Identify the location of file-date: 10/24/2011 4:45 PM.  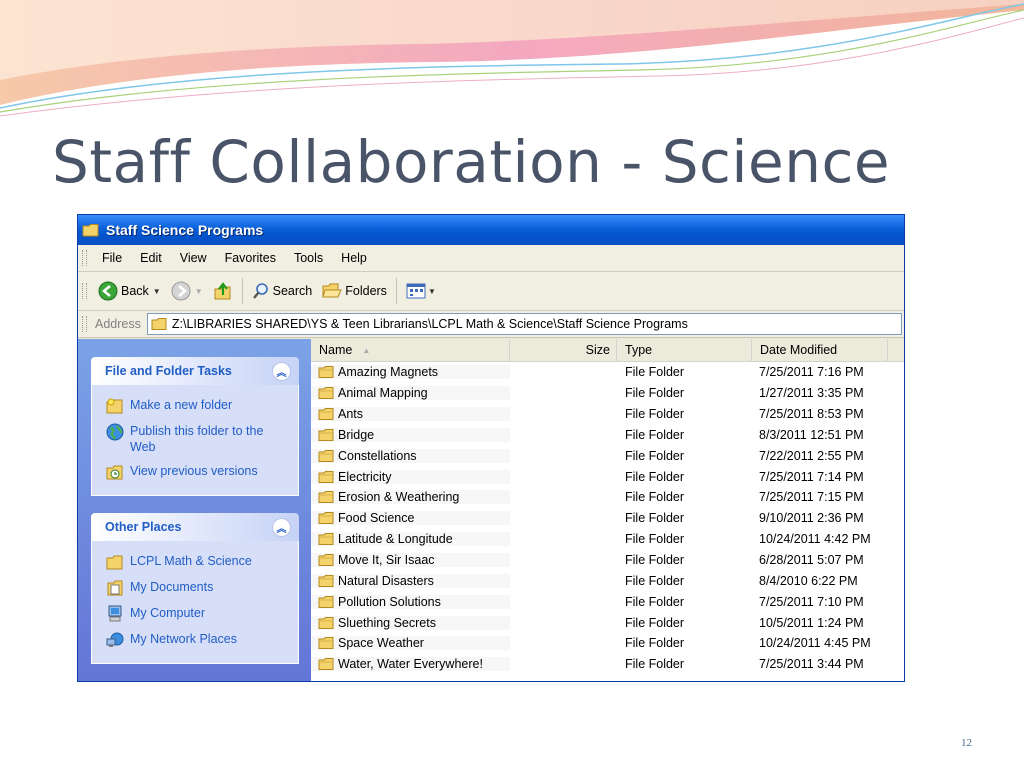
(815, 643).